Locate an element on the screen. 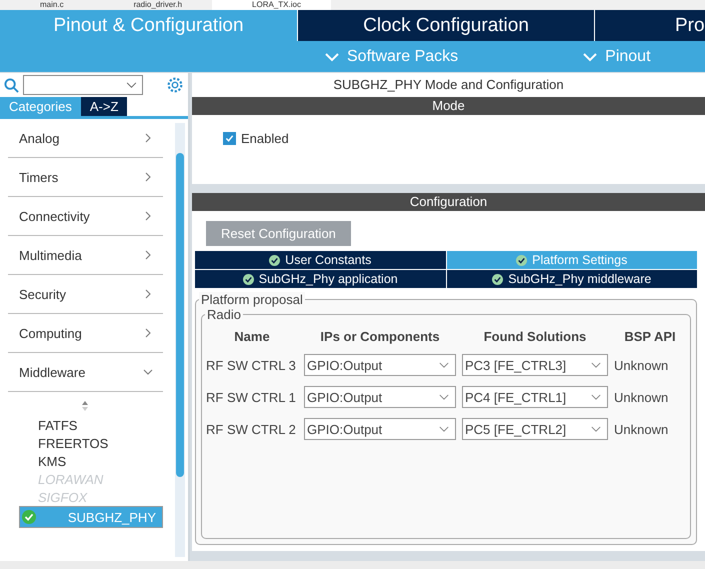 The height and width of the screenshot is (569, 705). category-label: Connectivity is located at coordinates (54, 216).